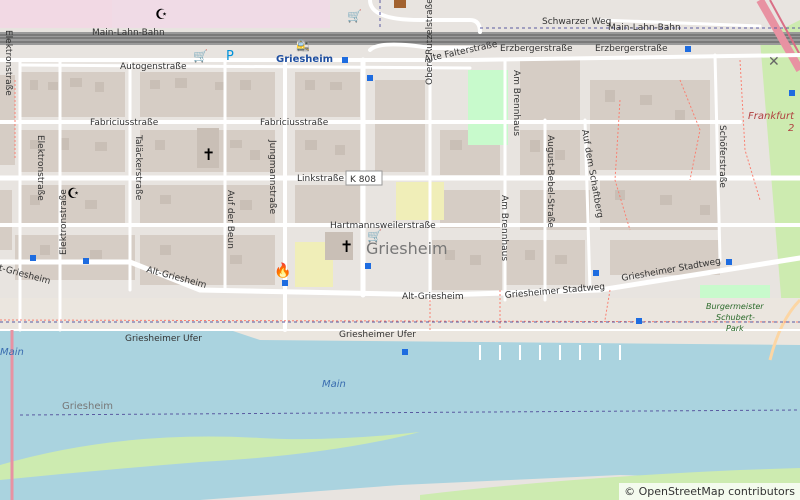 The height and width of the screenshot is (500, 800). I want to click on church-icon-2: ✝, so click(346, 246).